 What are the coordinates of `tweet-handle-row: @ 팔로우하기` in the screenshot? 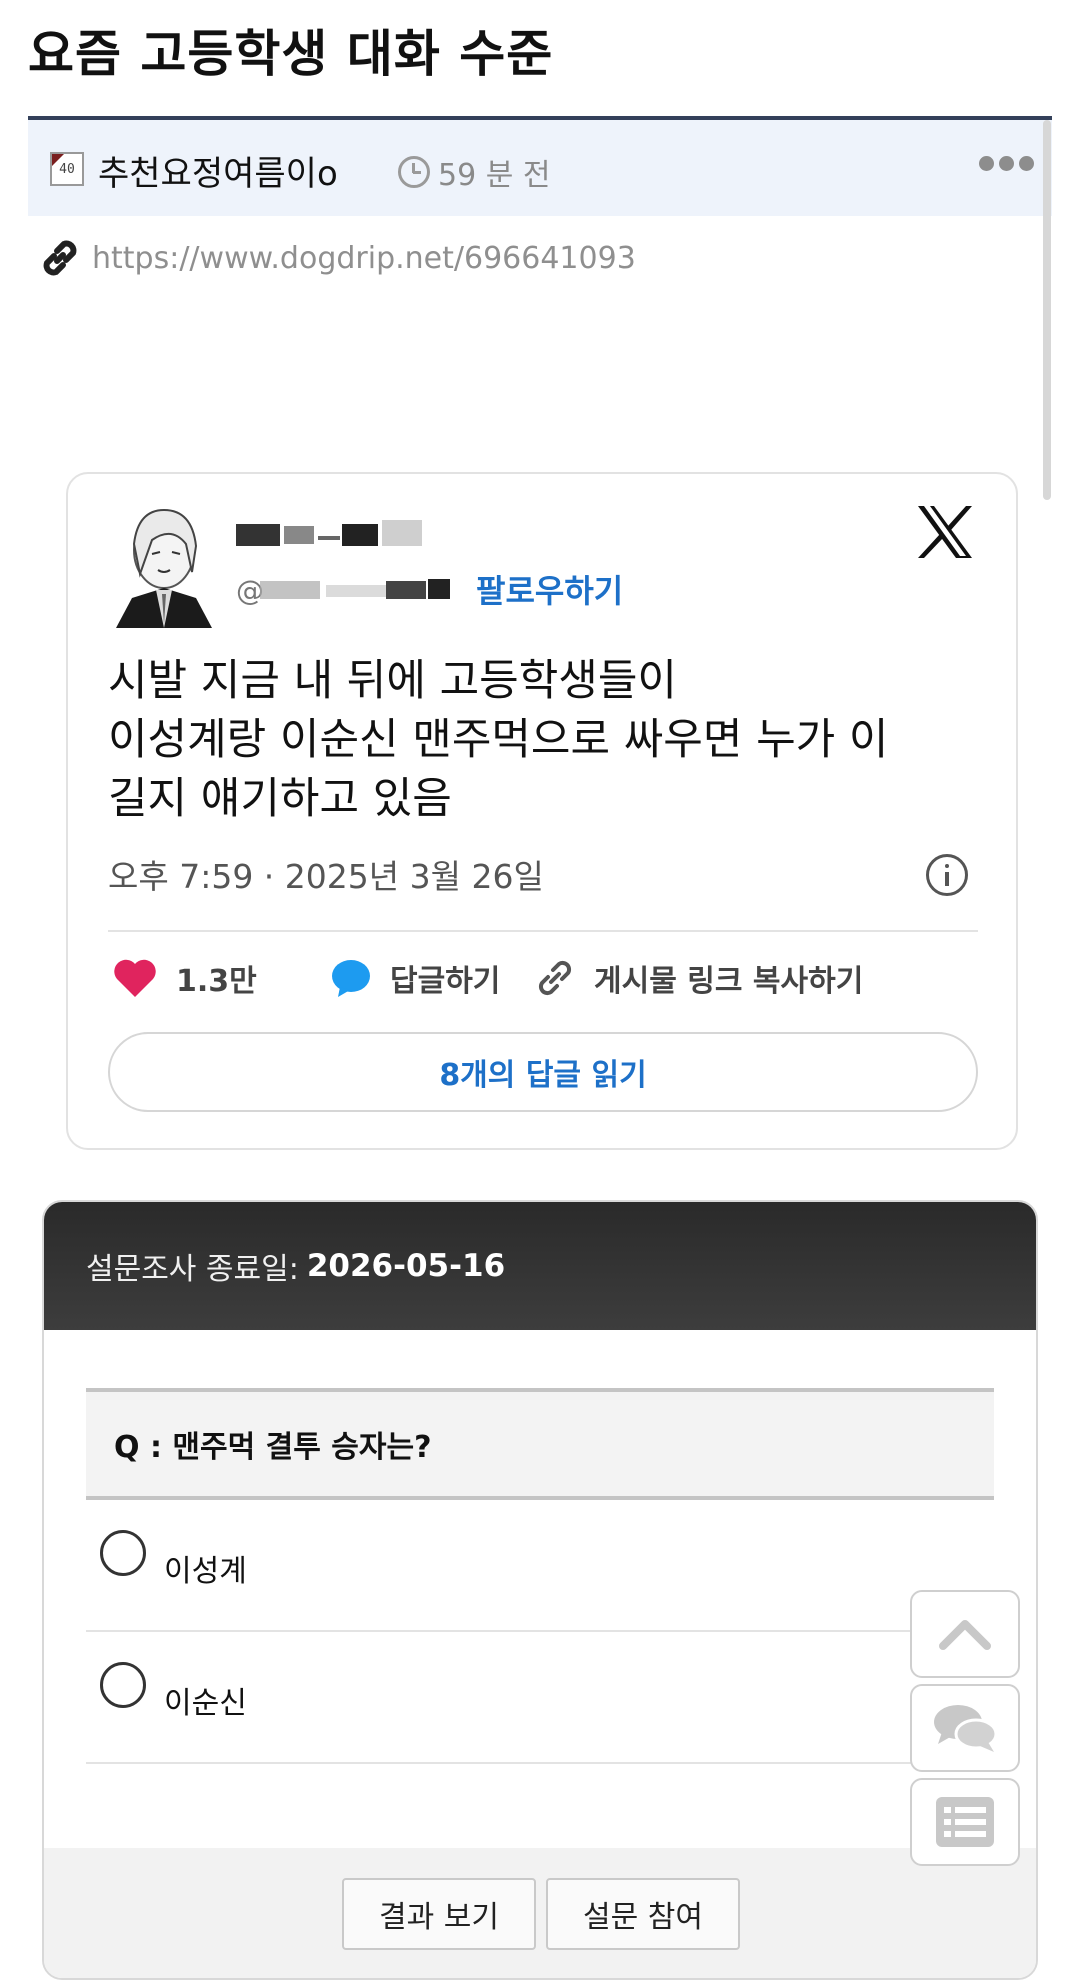 It's located at (429, 589).